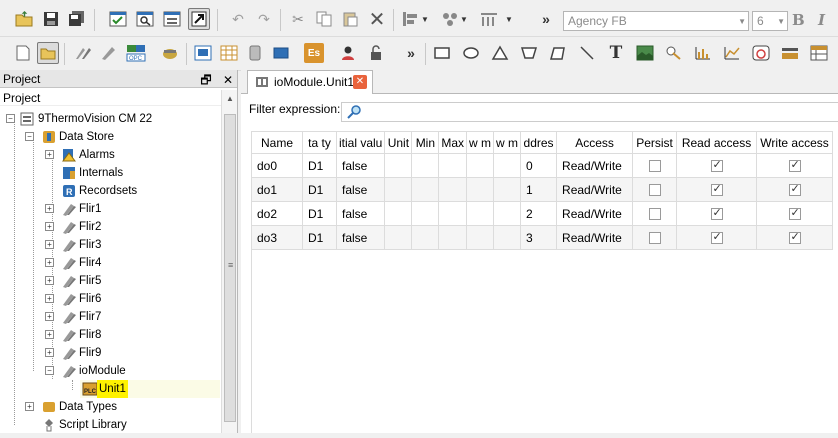 The width and height of the screenshot is (838, 438). I want to click on copy-icon, so click(324, 19).